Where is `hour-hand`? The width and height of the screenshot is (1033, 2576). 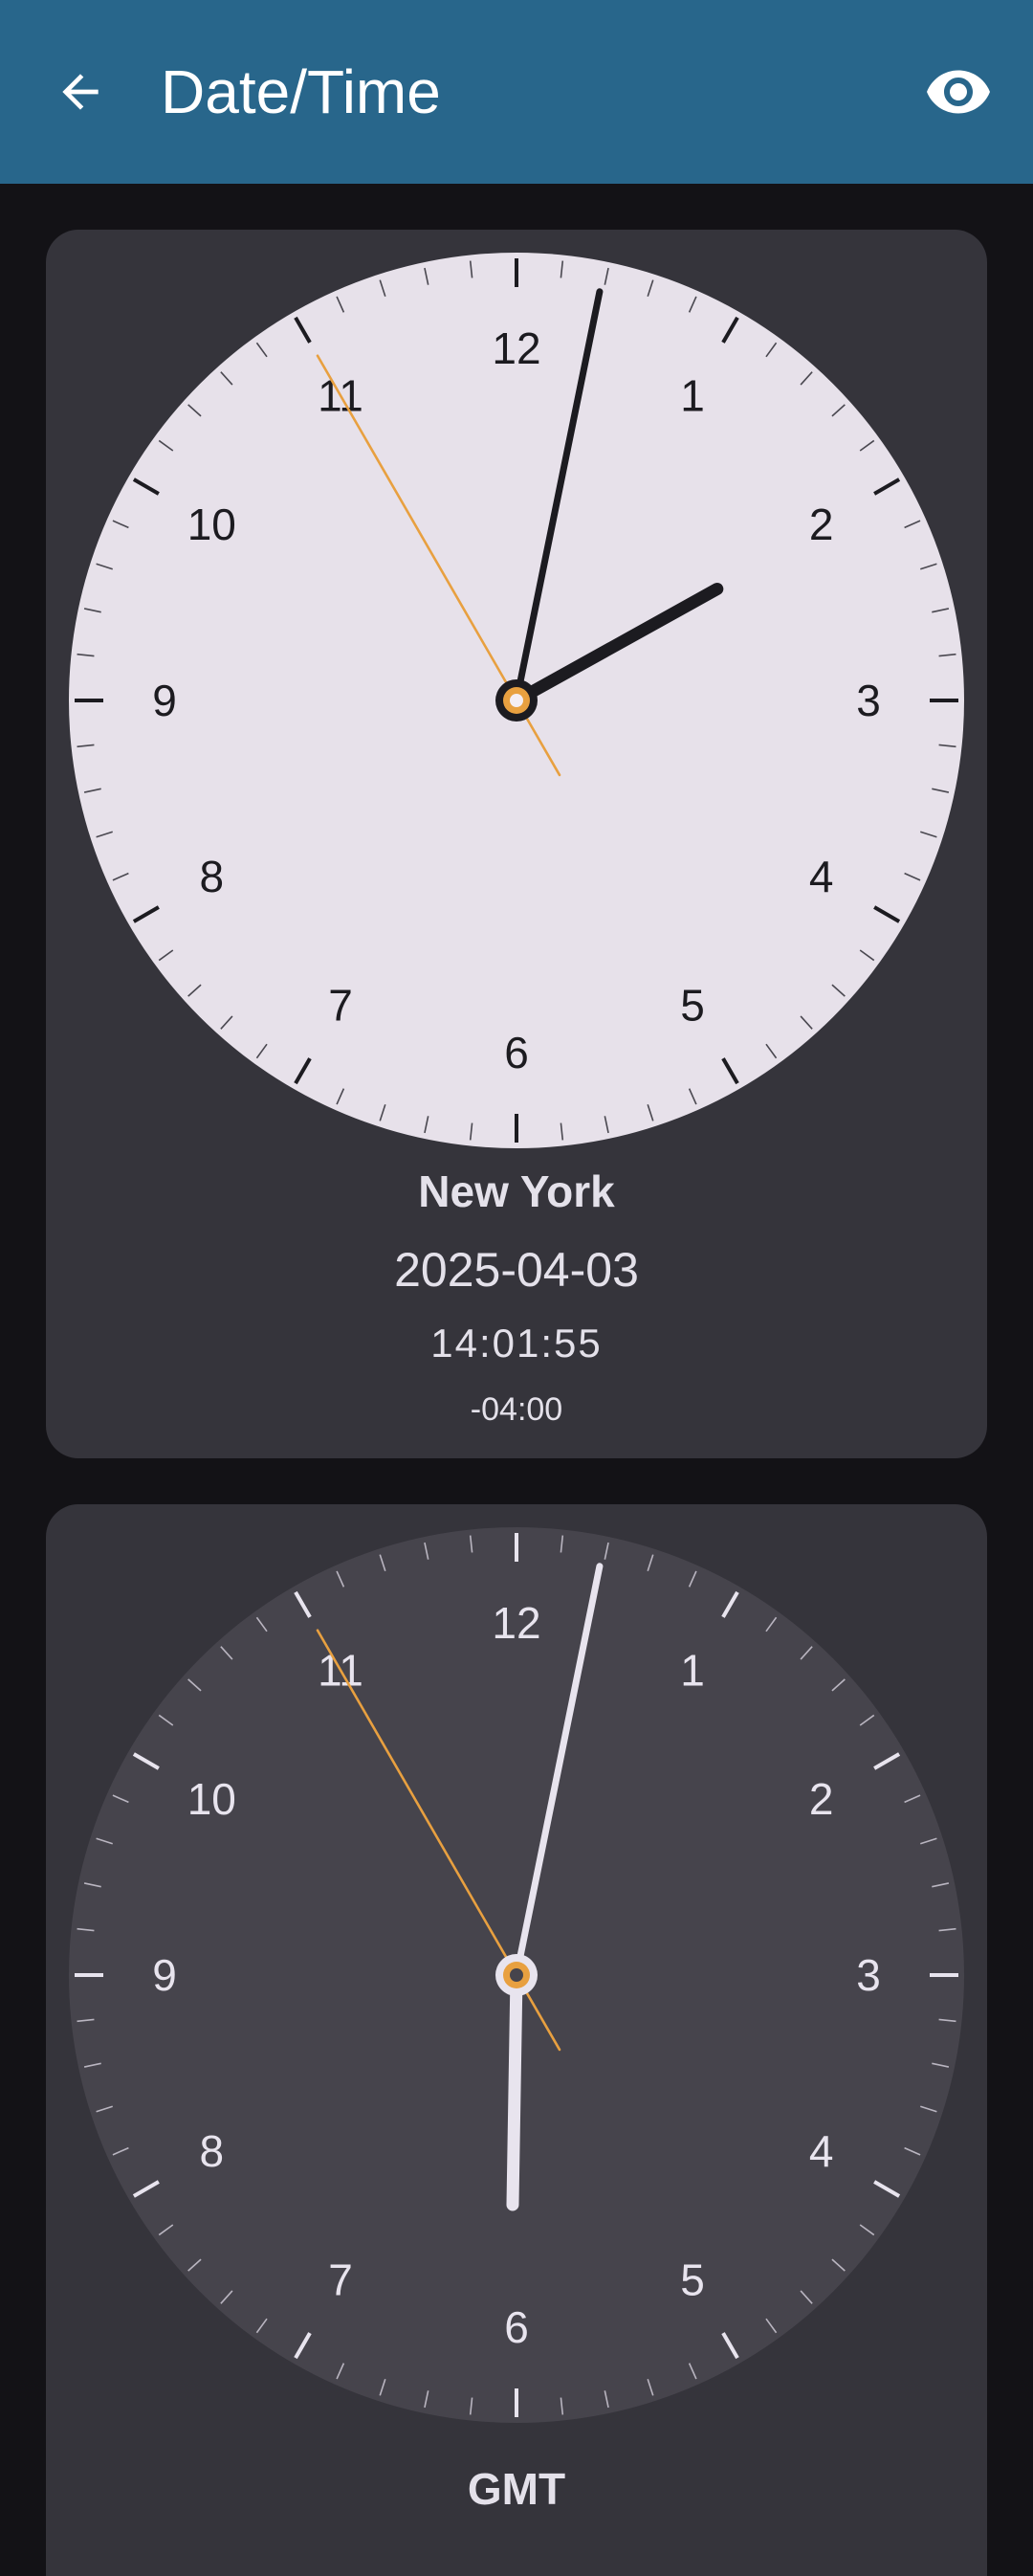
hour-hand is located at coordinates (514, 2089).